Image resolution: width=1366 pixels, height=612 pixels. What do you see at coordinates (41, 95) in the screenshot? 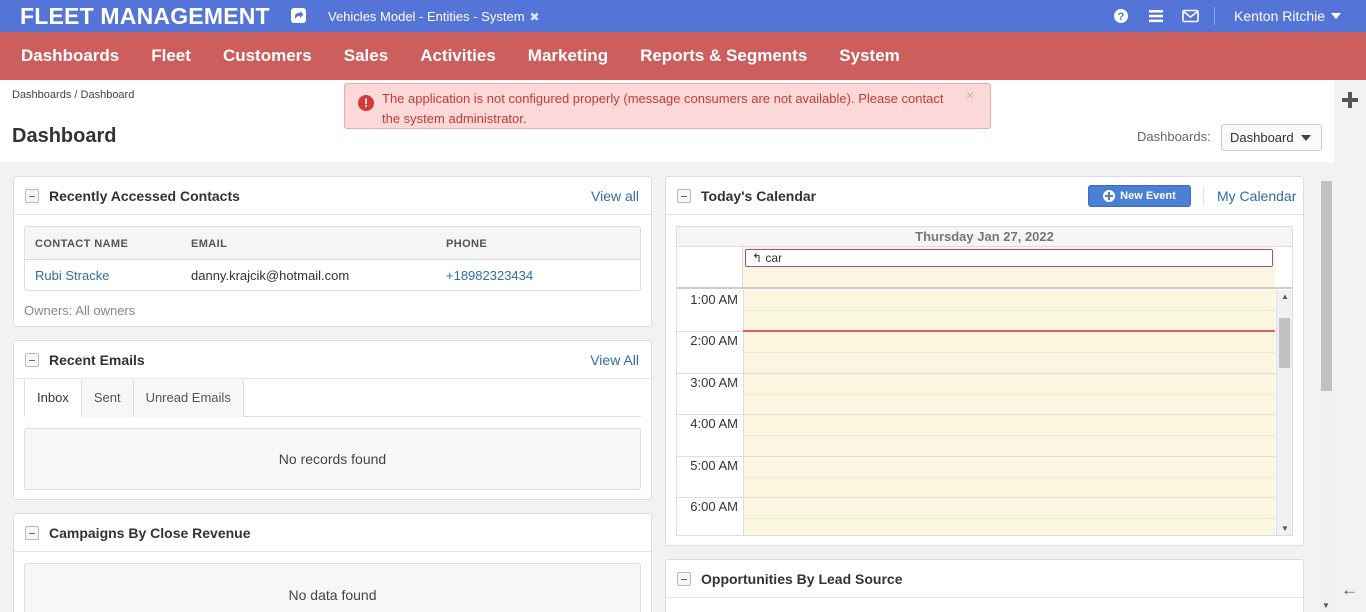
I see `breadcrumb-item-dashboards: Dashboards` at bounding box center [41, 95].